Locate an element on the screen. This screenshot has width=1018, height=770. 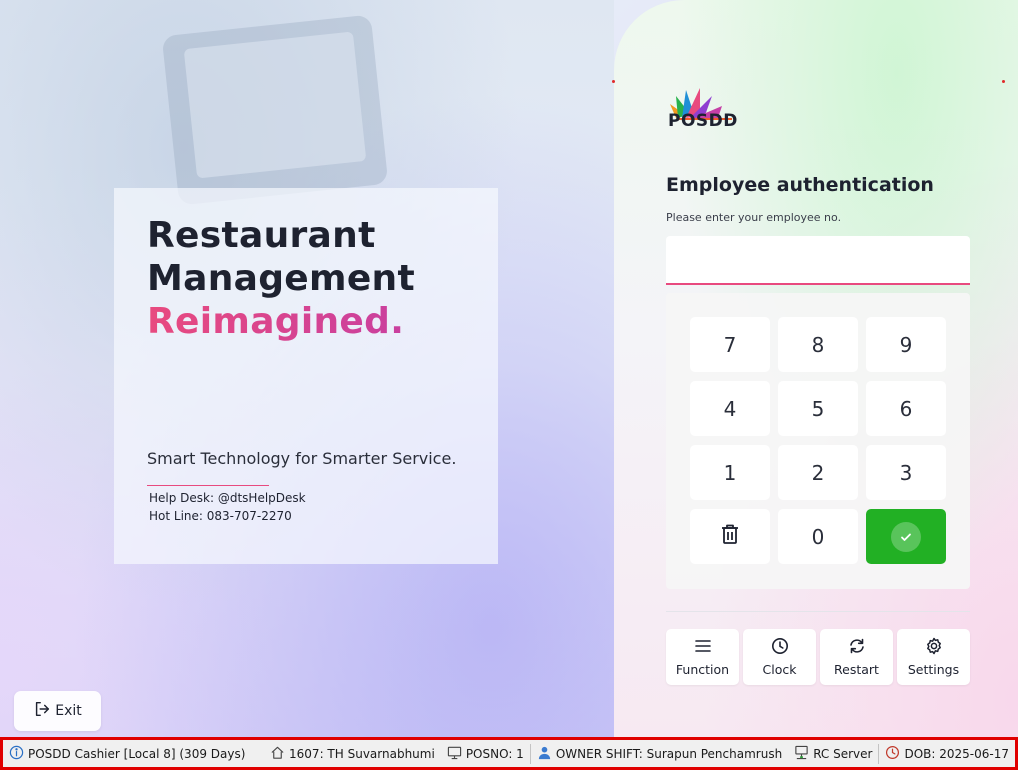
status-dob-text: DOB: 2025-06-17 is located at coordinates (956, 753).